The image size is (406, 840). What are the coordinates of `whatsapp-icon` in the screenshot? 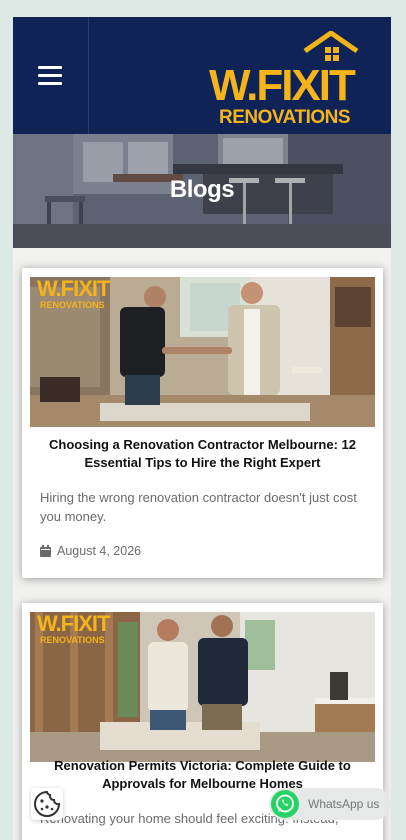 It's located at (285, 804).